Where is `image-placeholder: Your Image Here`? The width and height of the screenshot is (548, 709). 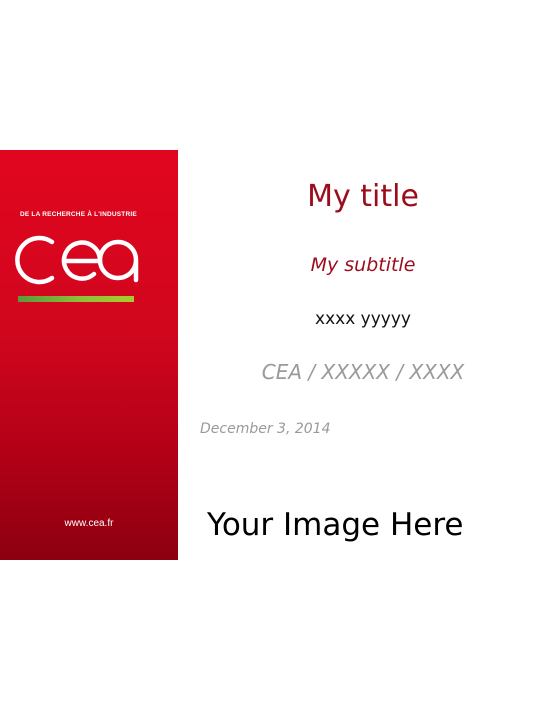 image-placeholder: Your Image Here is located at coordinates (335, 525).